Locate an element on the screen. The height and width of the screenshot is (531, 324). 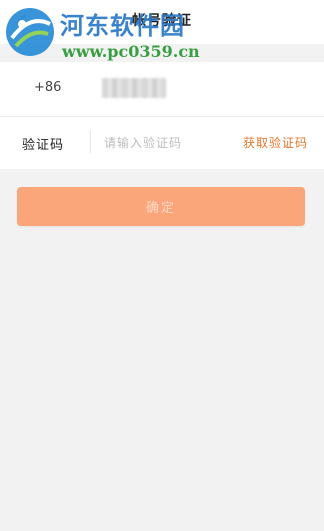
phone-row: +86 is located at coordinates (162, 89).